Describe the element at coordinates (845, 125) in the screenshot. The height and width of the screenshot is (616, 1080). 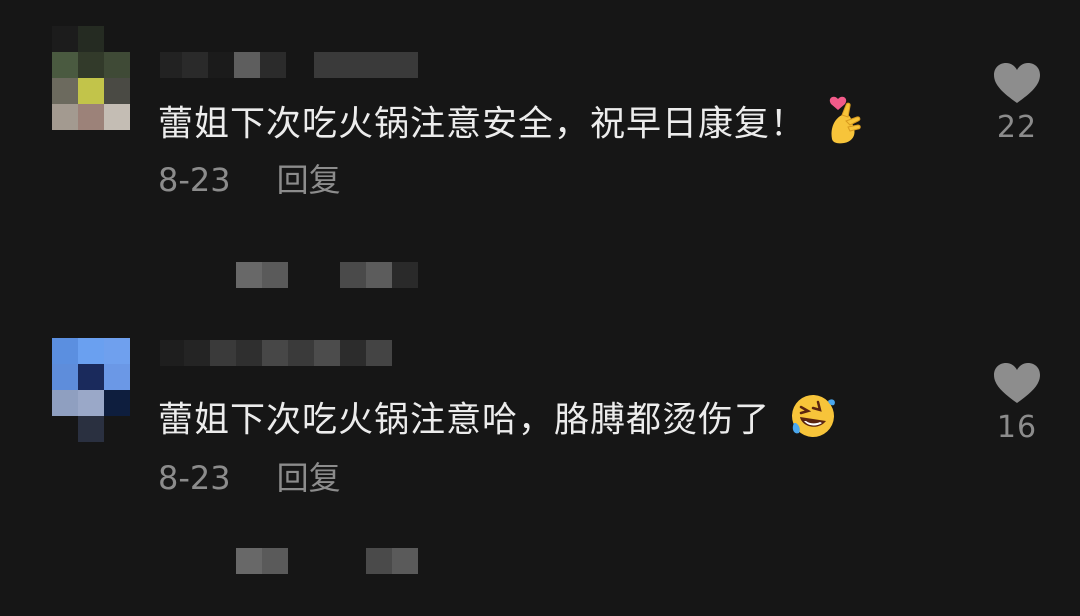
I see `finger-heart-emoji` at that location.